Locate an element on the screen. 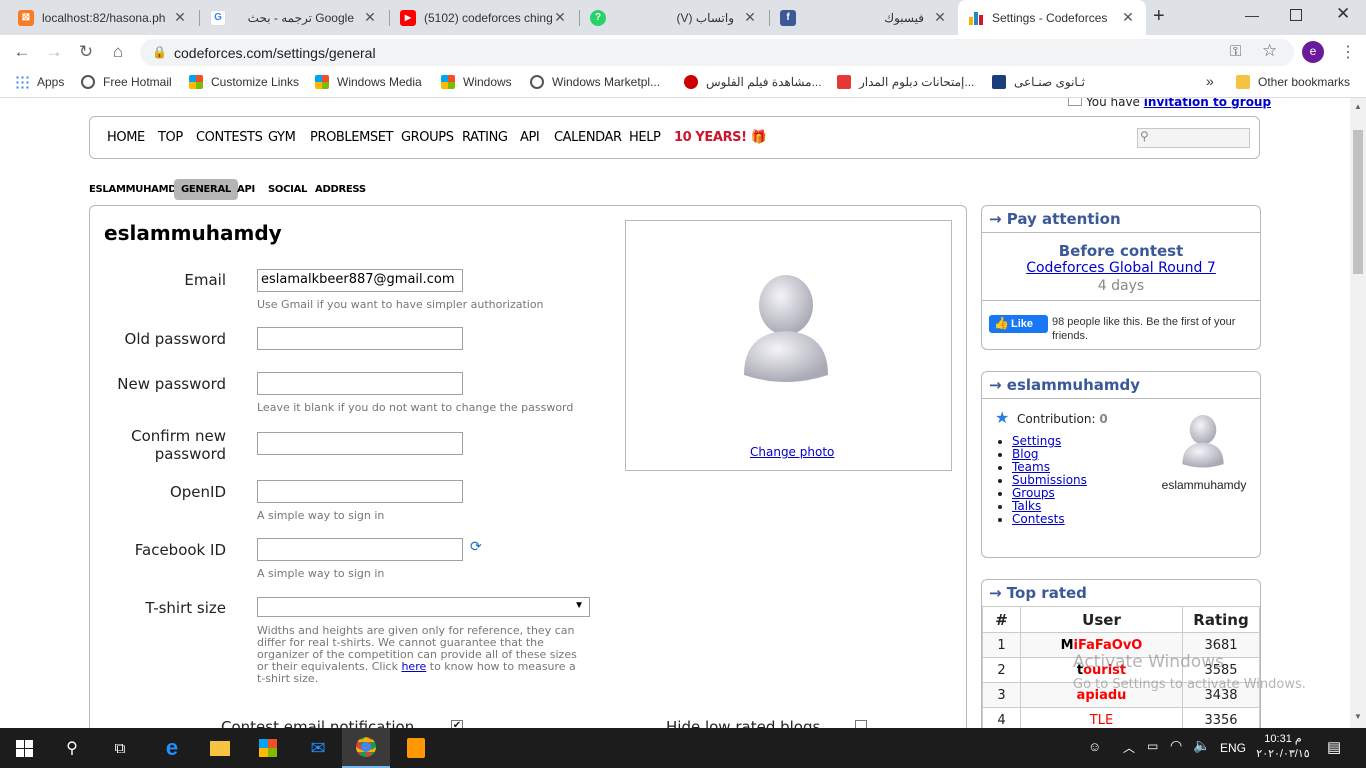 The height and width of the screenshot is (768, 1366). facebook-id-field is located at coordinates (360, 549).